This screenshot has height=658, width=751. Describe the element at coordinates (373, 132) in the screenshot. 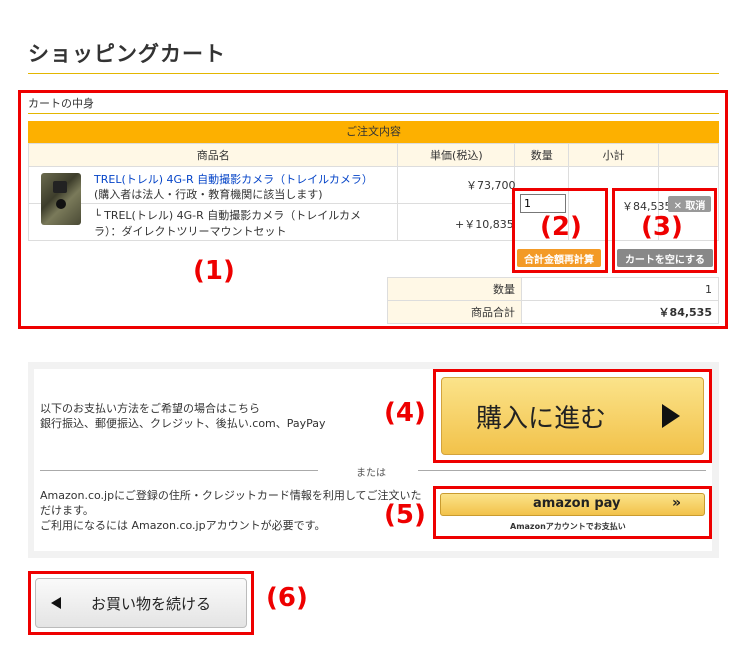

I see `order-contents-bar: ご注文内容` at that location.